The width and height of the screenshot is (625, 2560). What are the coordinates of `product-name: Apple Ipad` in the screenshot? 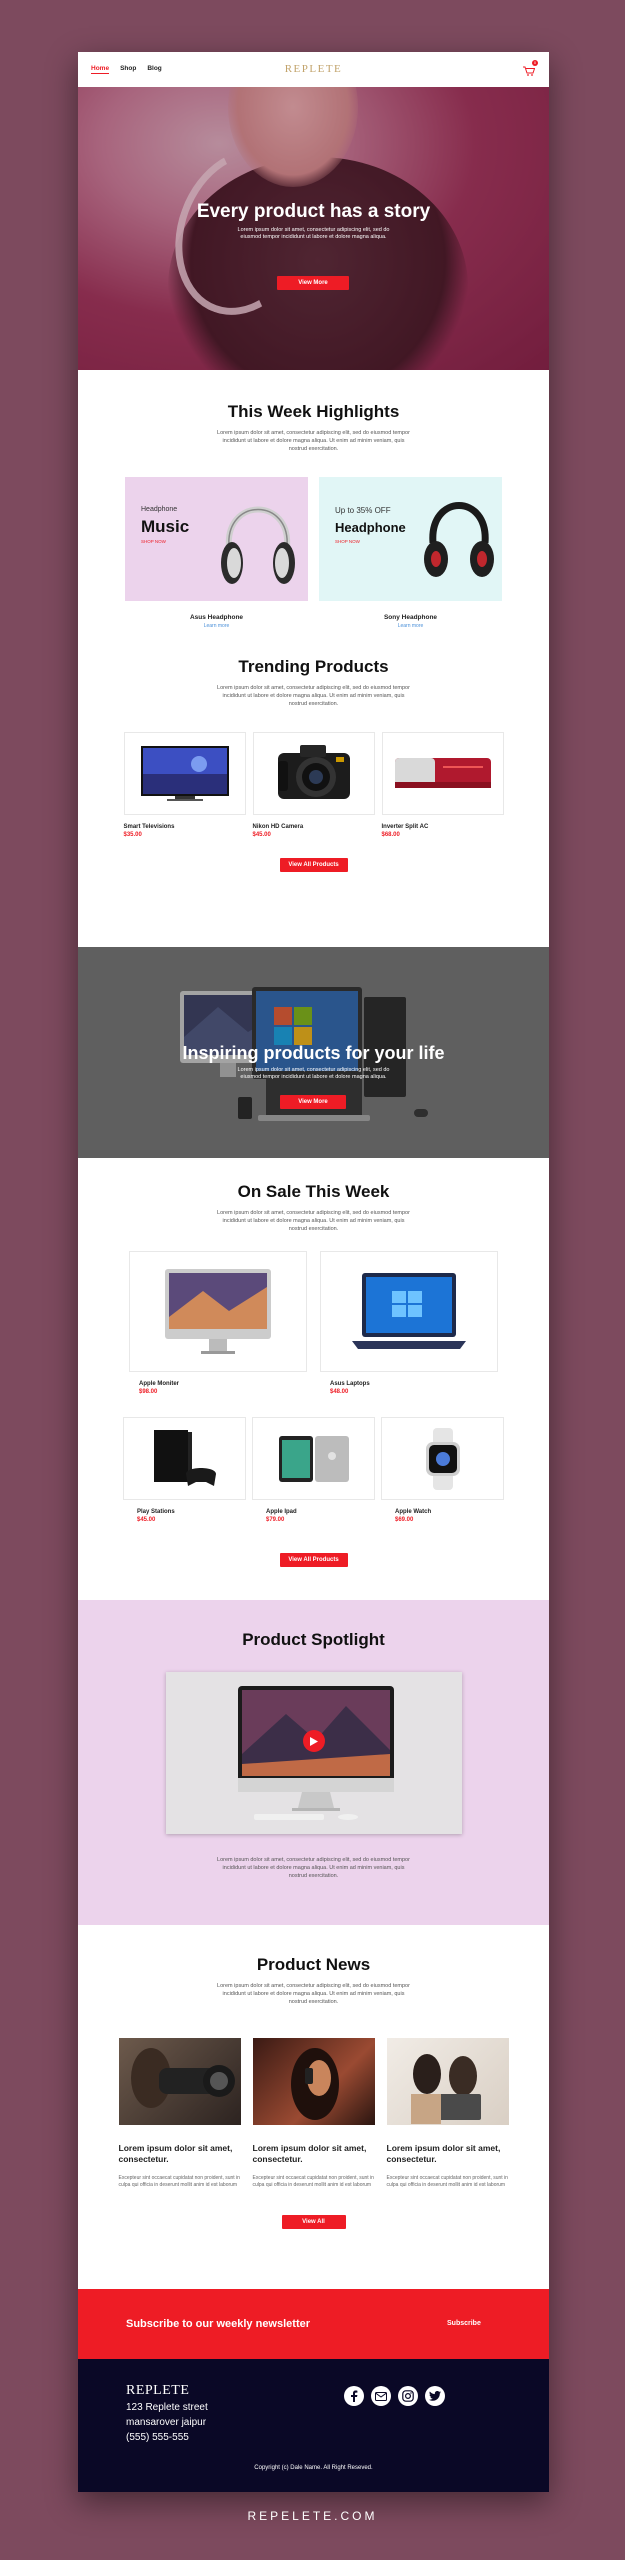 It's located at (281, 1512).